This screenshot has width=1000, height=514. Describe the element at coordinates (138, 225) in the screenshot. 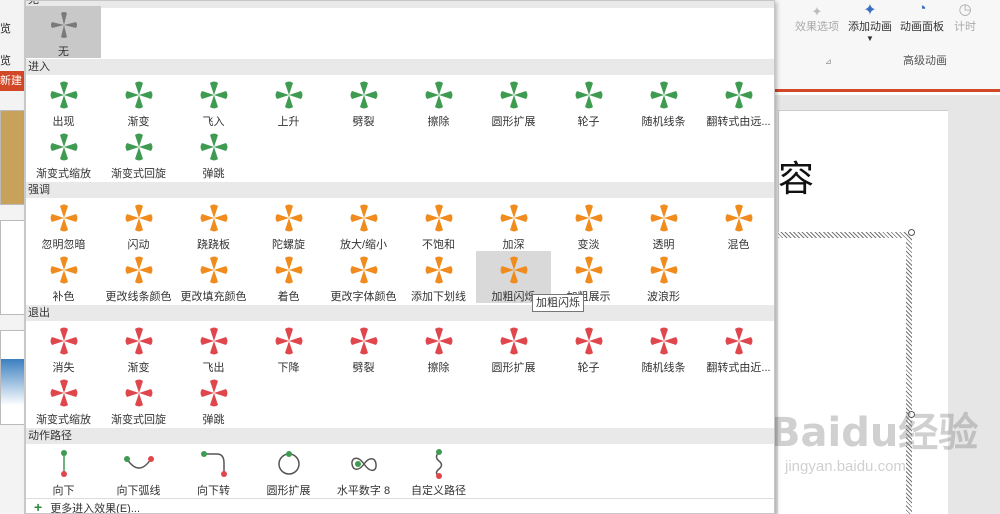

I see `animation-effect-item: 闪动` at that location.